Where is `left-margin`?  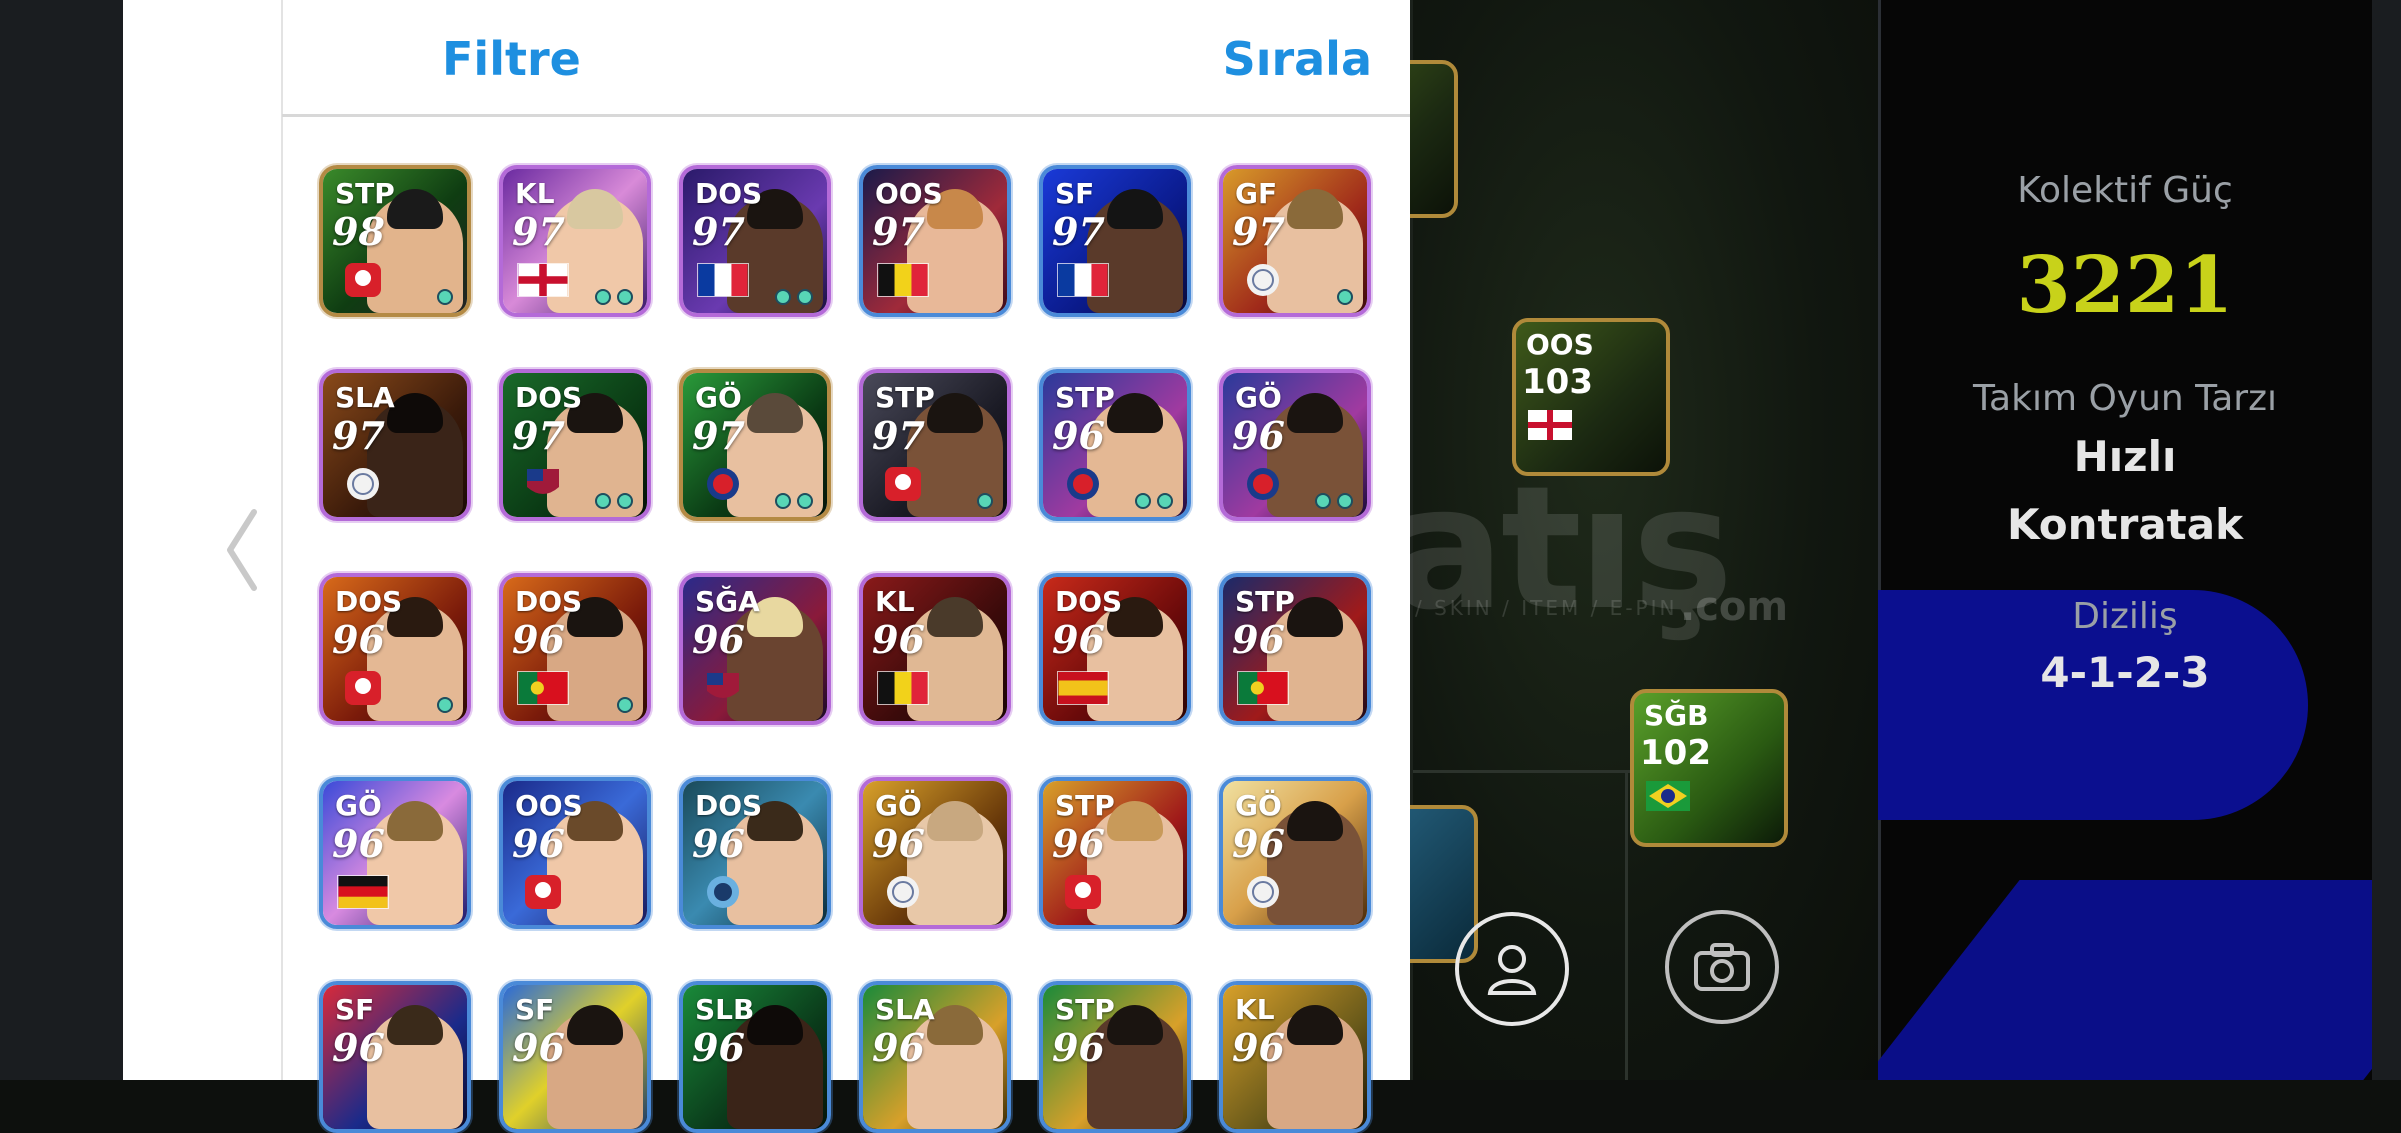
left-margin is located at coordinates (61, 540).